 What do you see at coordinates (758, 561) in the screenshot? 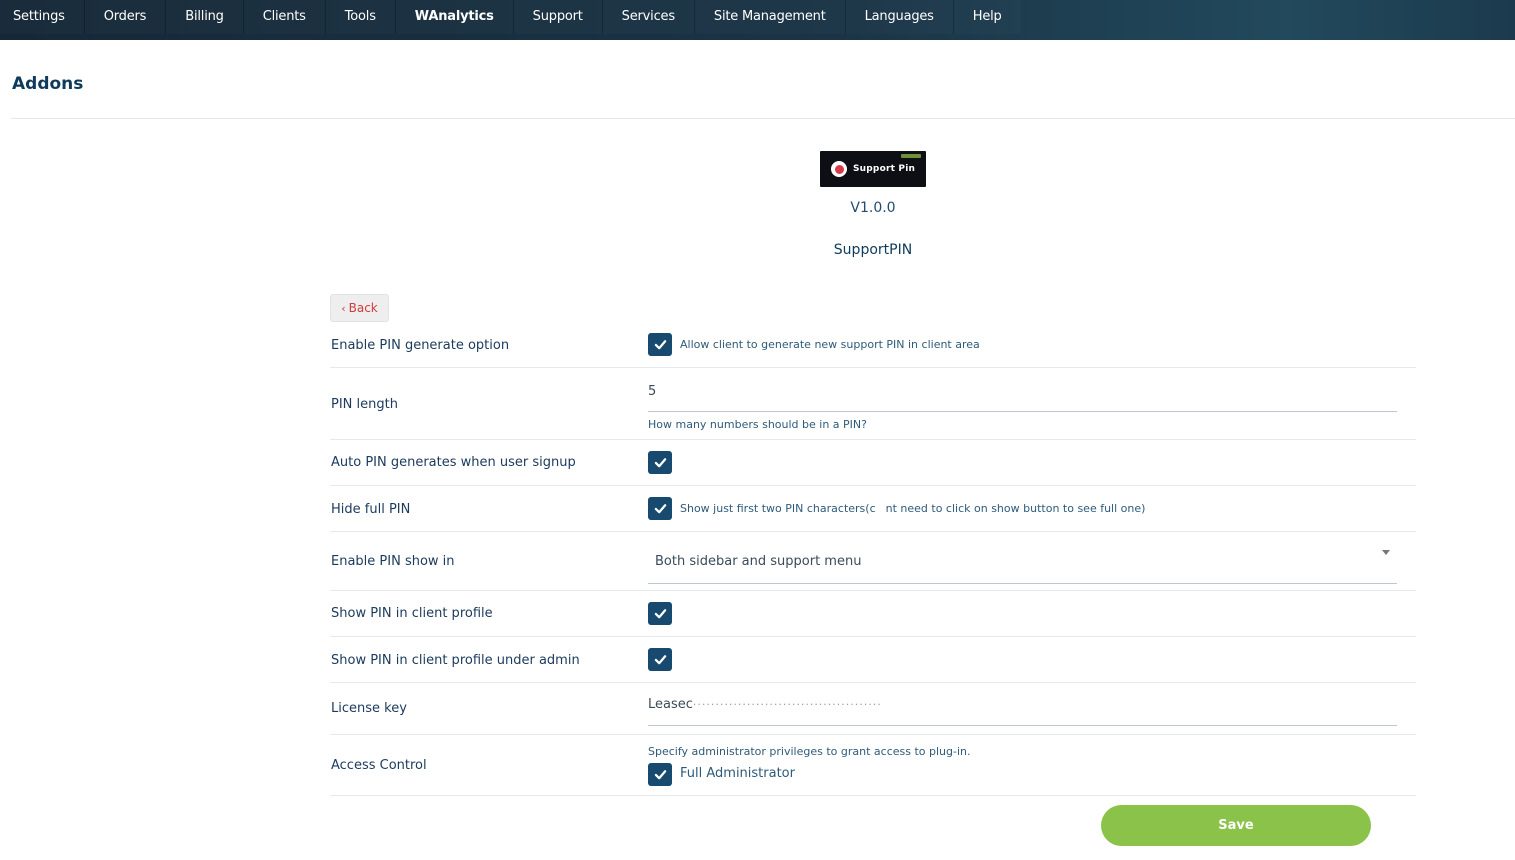
I see `pin-show-in-selected: Both sidebar and support menu` at bounding box center [758, 561].